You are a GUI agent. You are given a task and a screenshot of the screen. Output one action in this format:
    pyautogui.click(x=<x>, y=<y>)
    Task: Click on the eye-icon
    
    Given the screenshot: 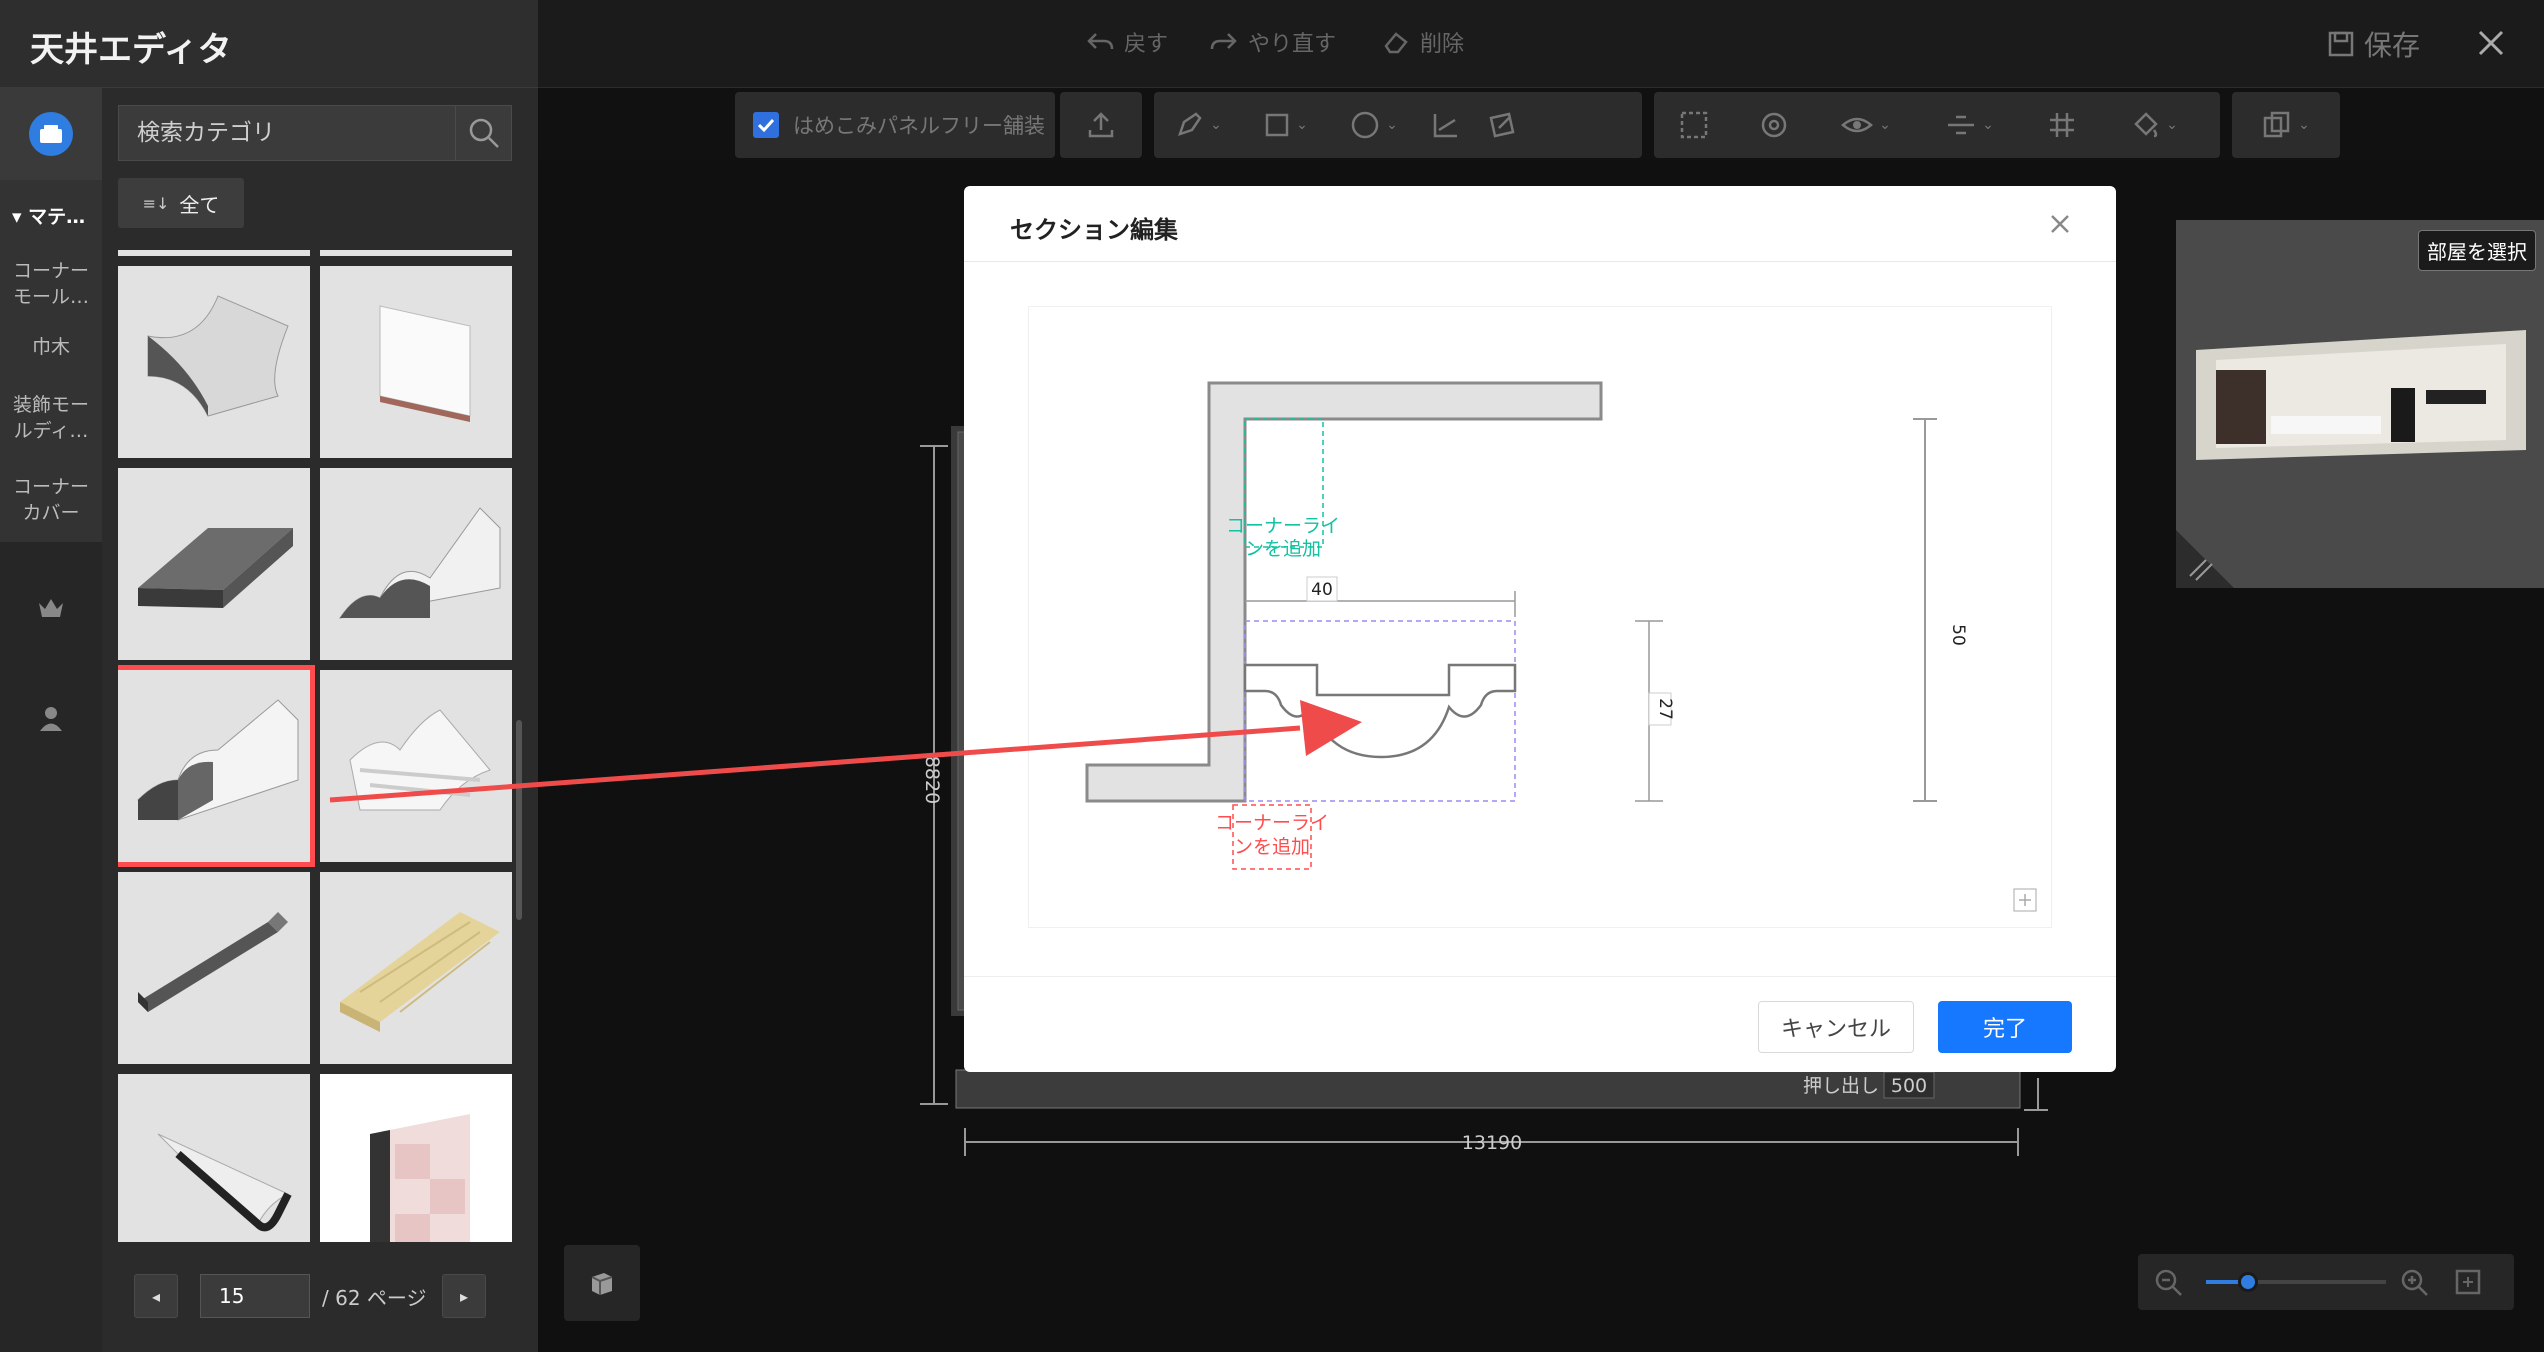 What is the action you would take?
    pyautogui.click(x=1857, y=125)
    